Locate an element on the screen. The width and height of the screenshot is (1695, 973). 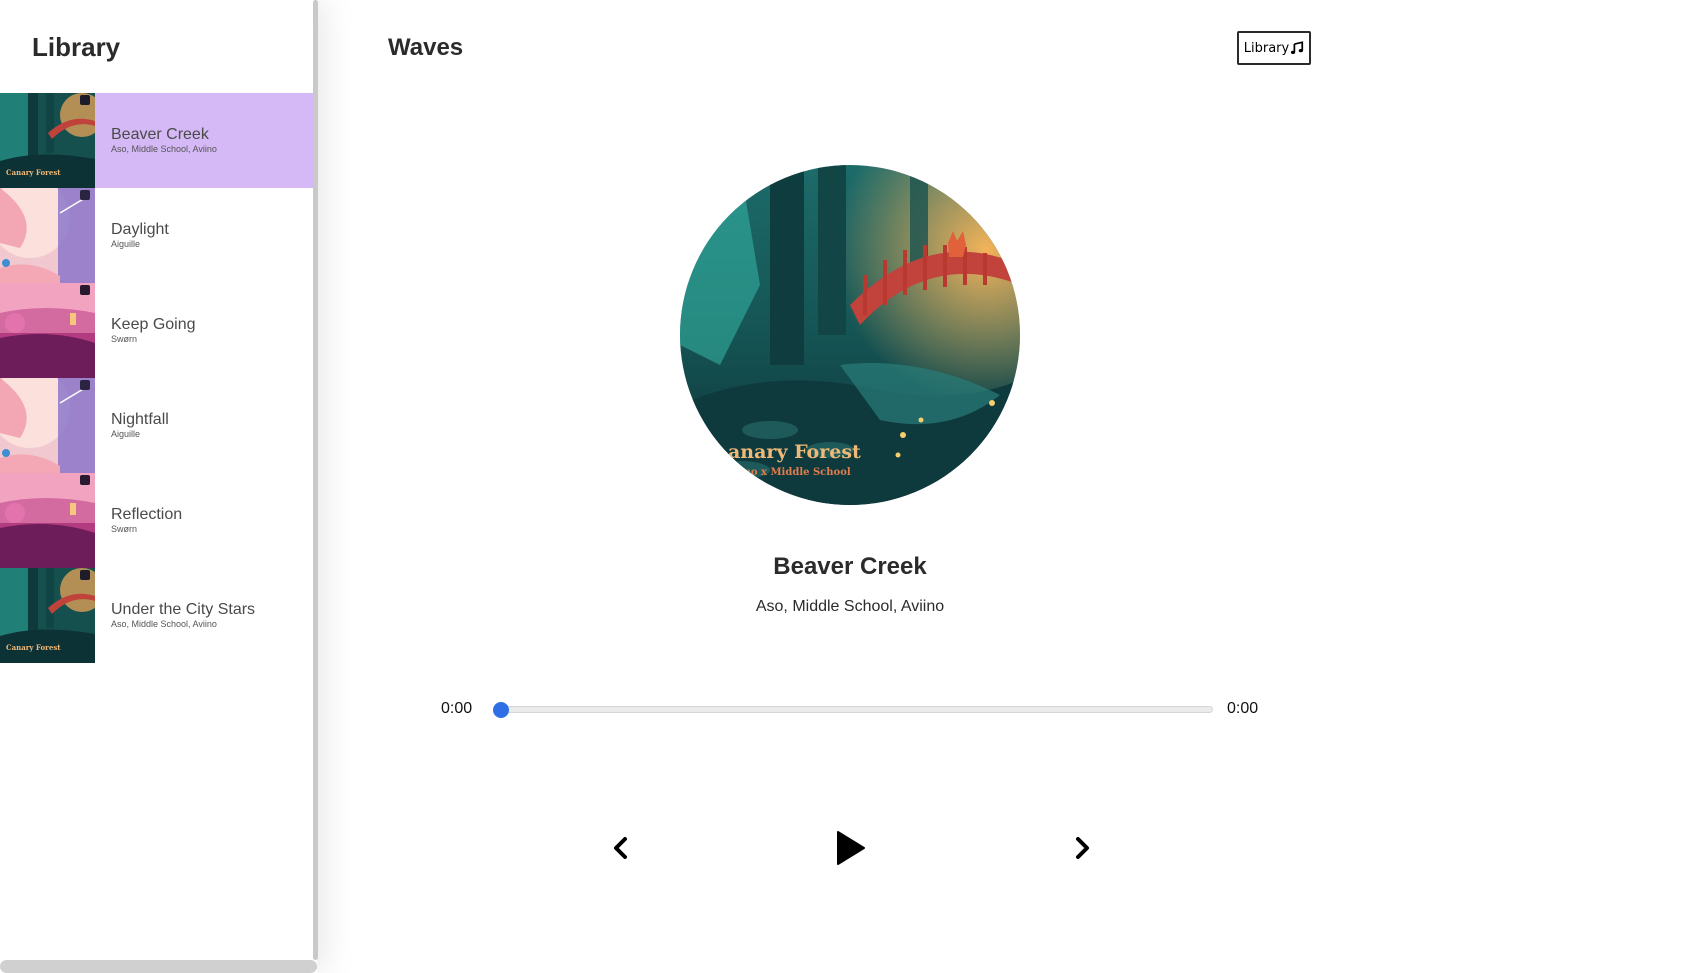
music-note-icon is located at coordinates (1297, 48).